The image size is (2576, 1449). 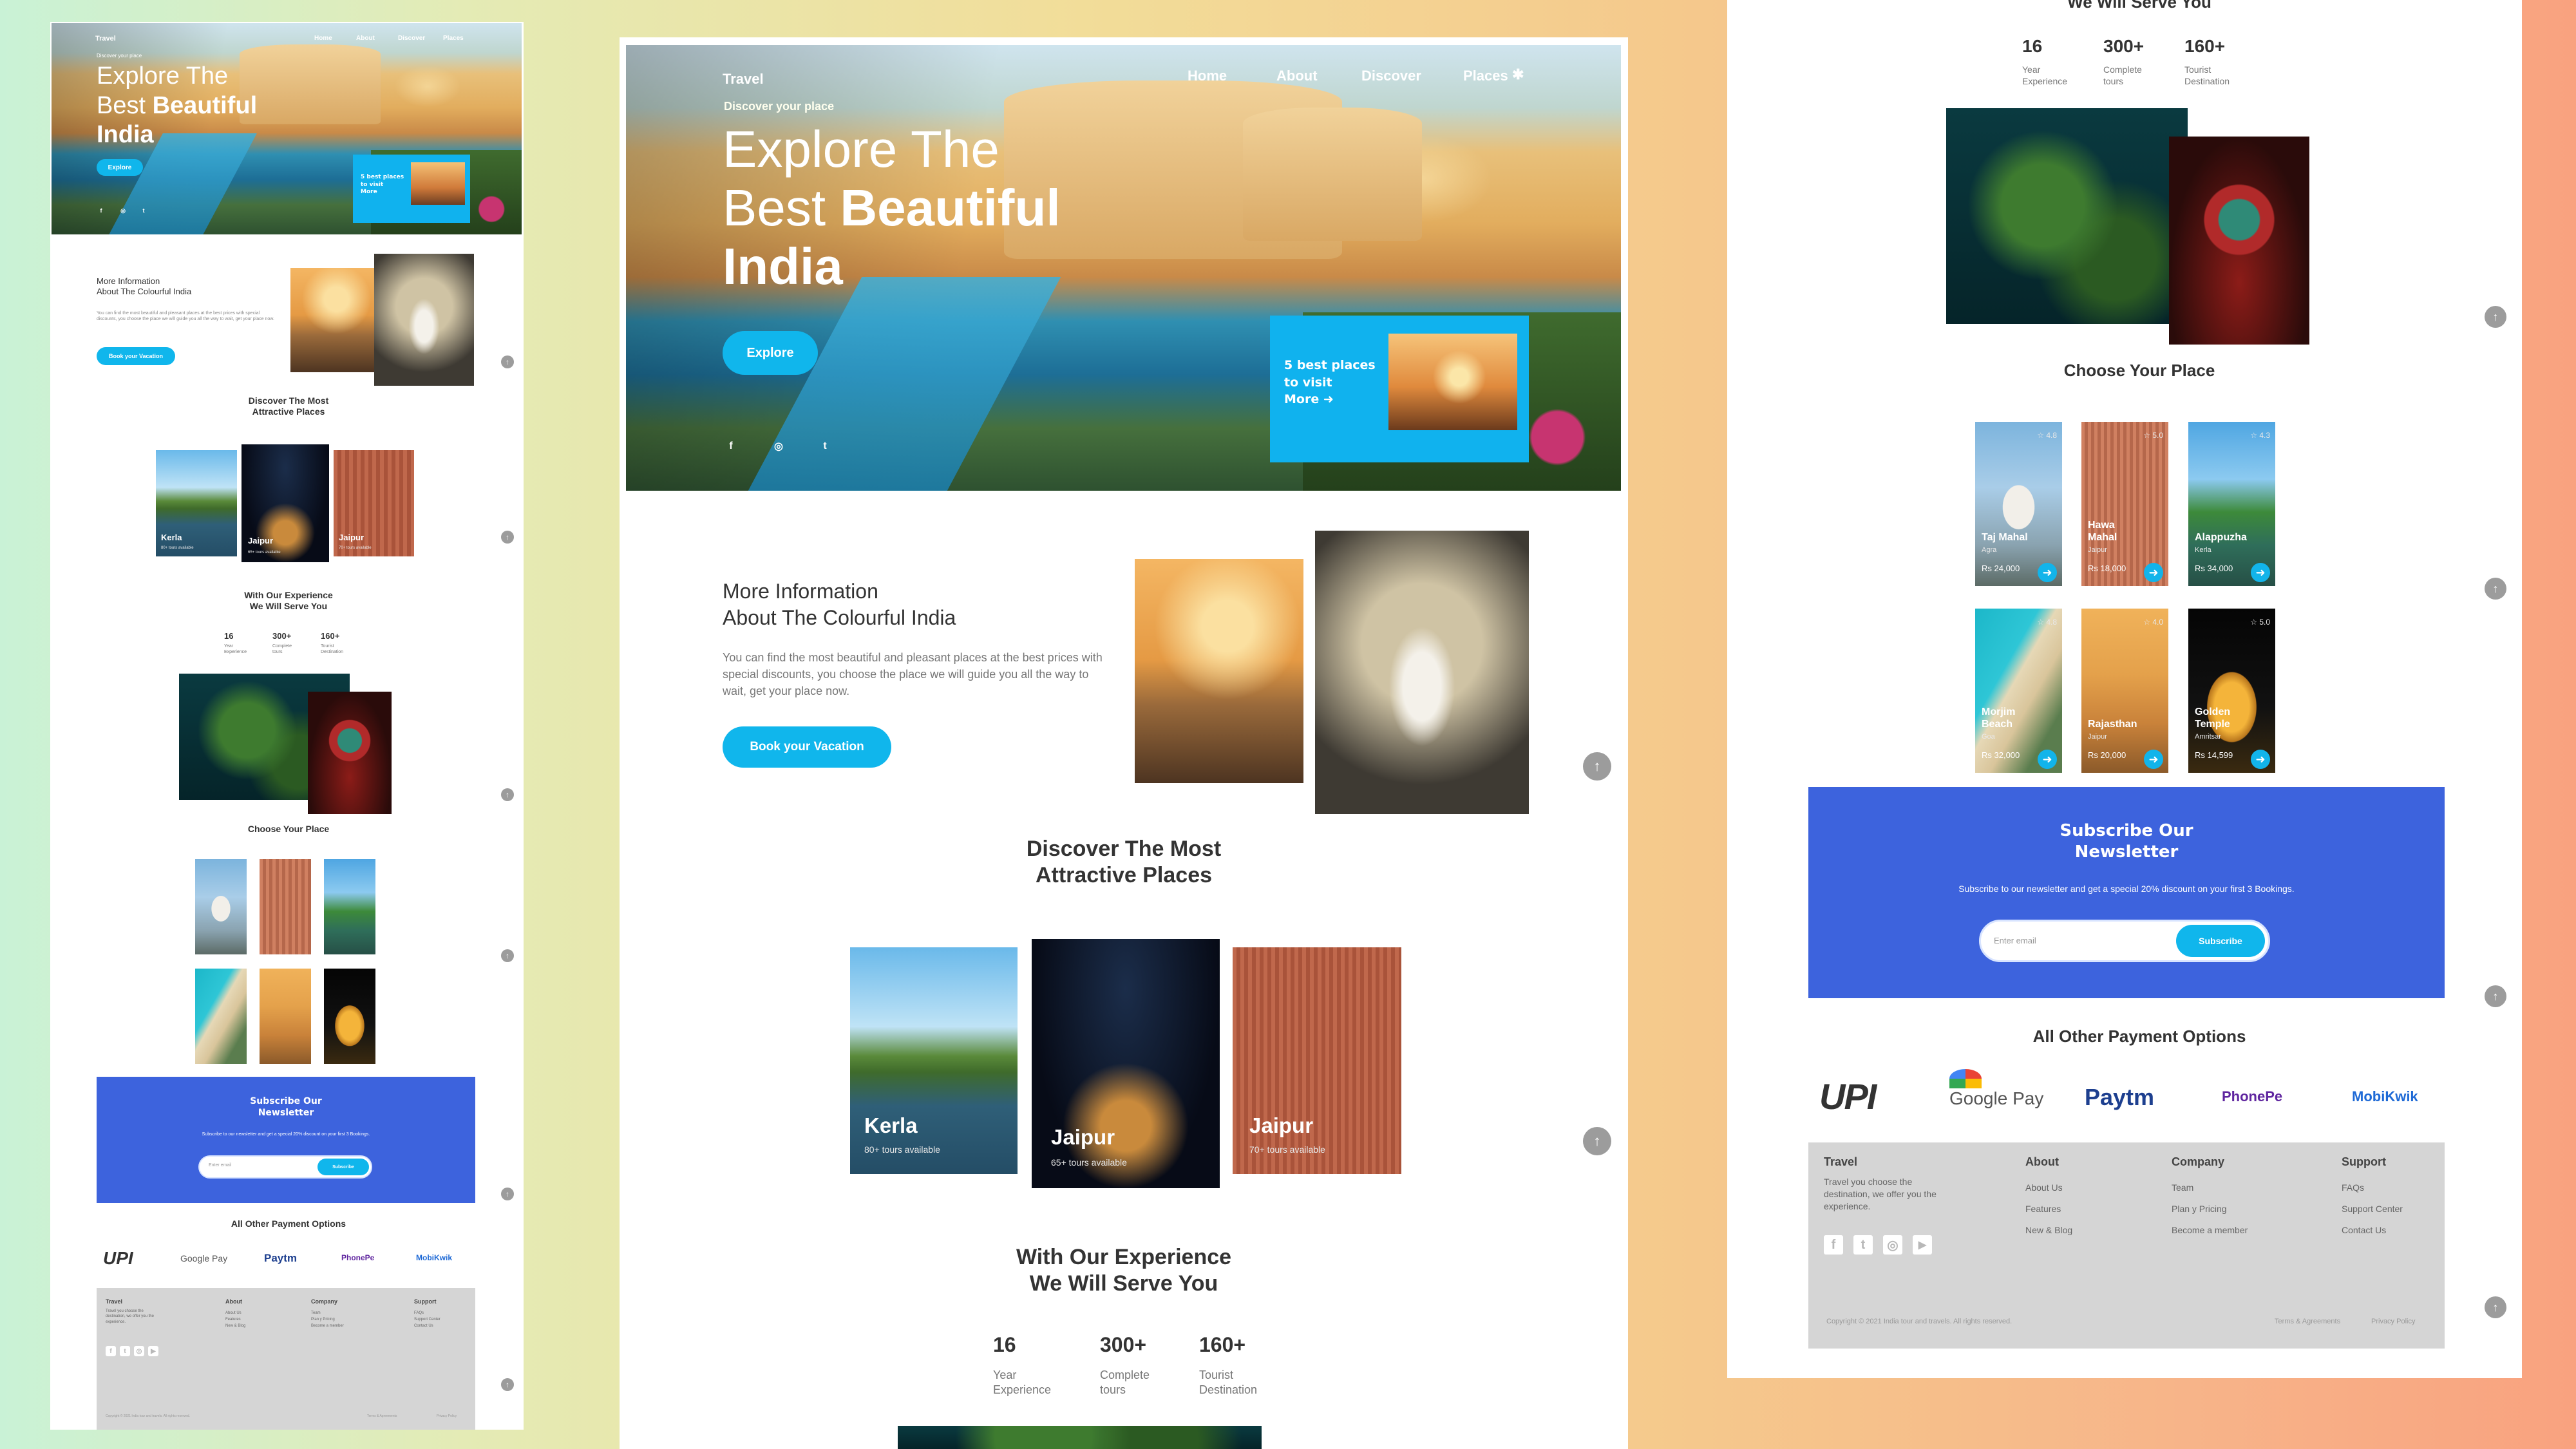 What do you see at coordinates (2210, 1209) in the screenshot?
I see `footer-link: Plan y Pricing` at bounding box center [2210, 1209].